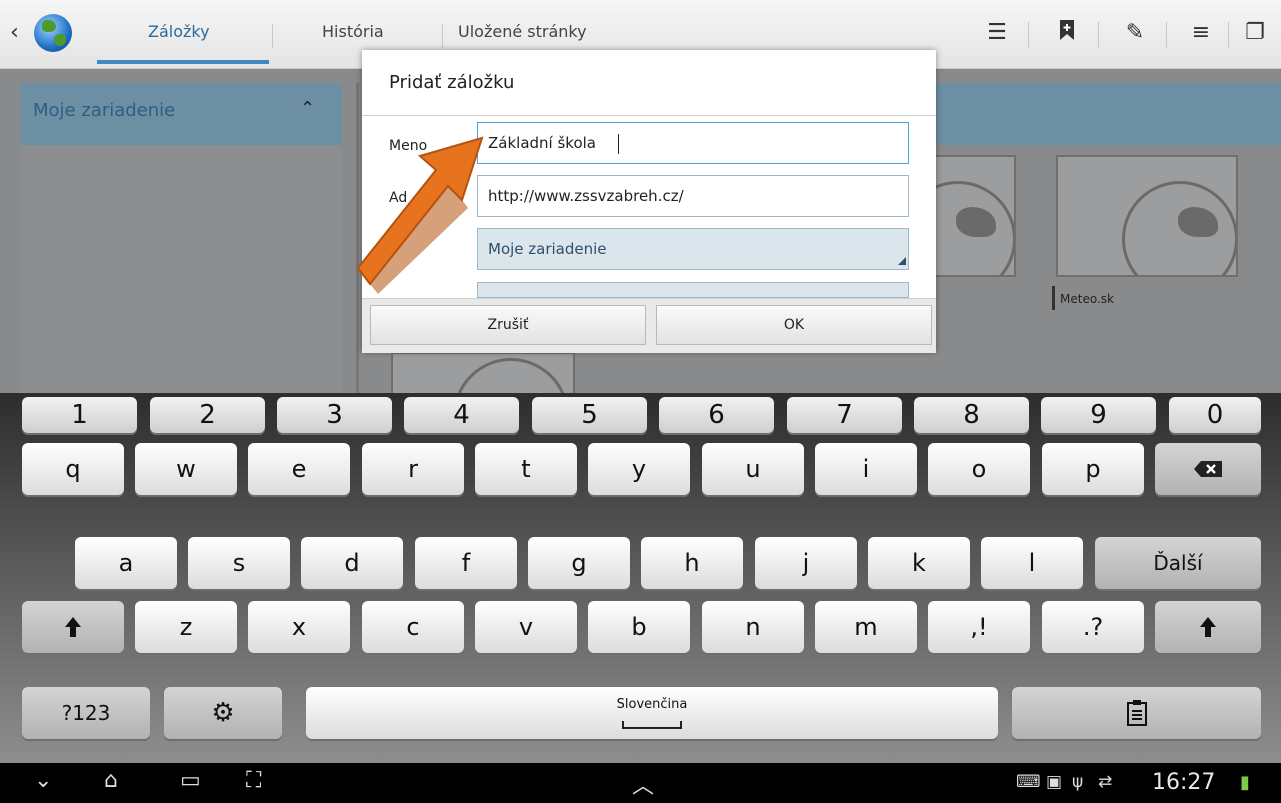 This screenshot has width=1281, height=803. What do you see at coordinates (753, 627) in the screenshot?
I see `key-n: n` at bounding box center [753, 627].